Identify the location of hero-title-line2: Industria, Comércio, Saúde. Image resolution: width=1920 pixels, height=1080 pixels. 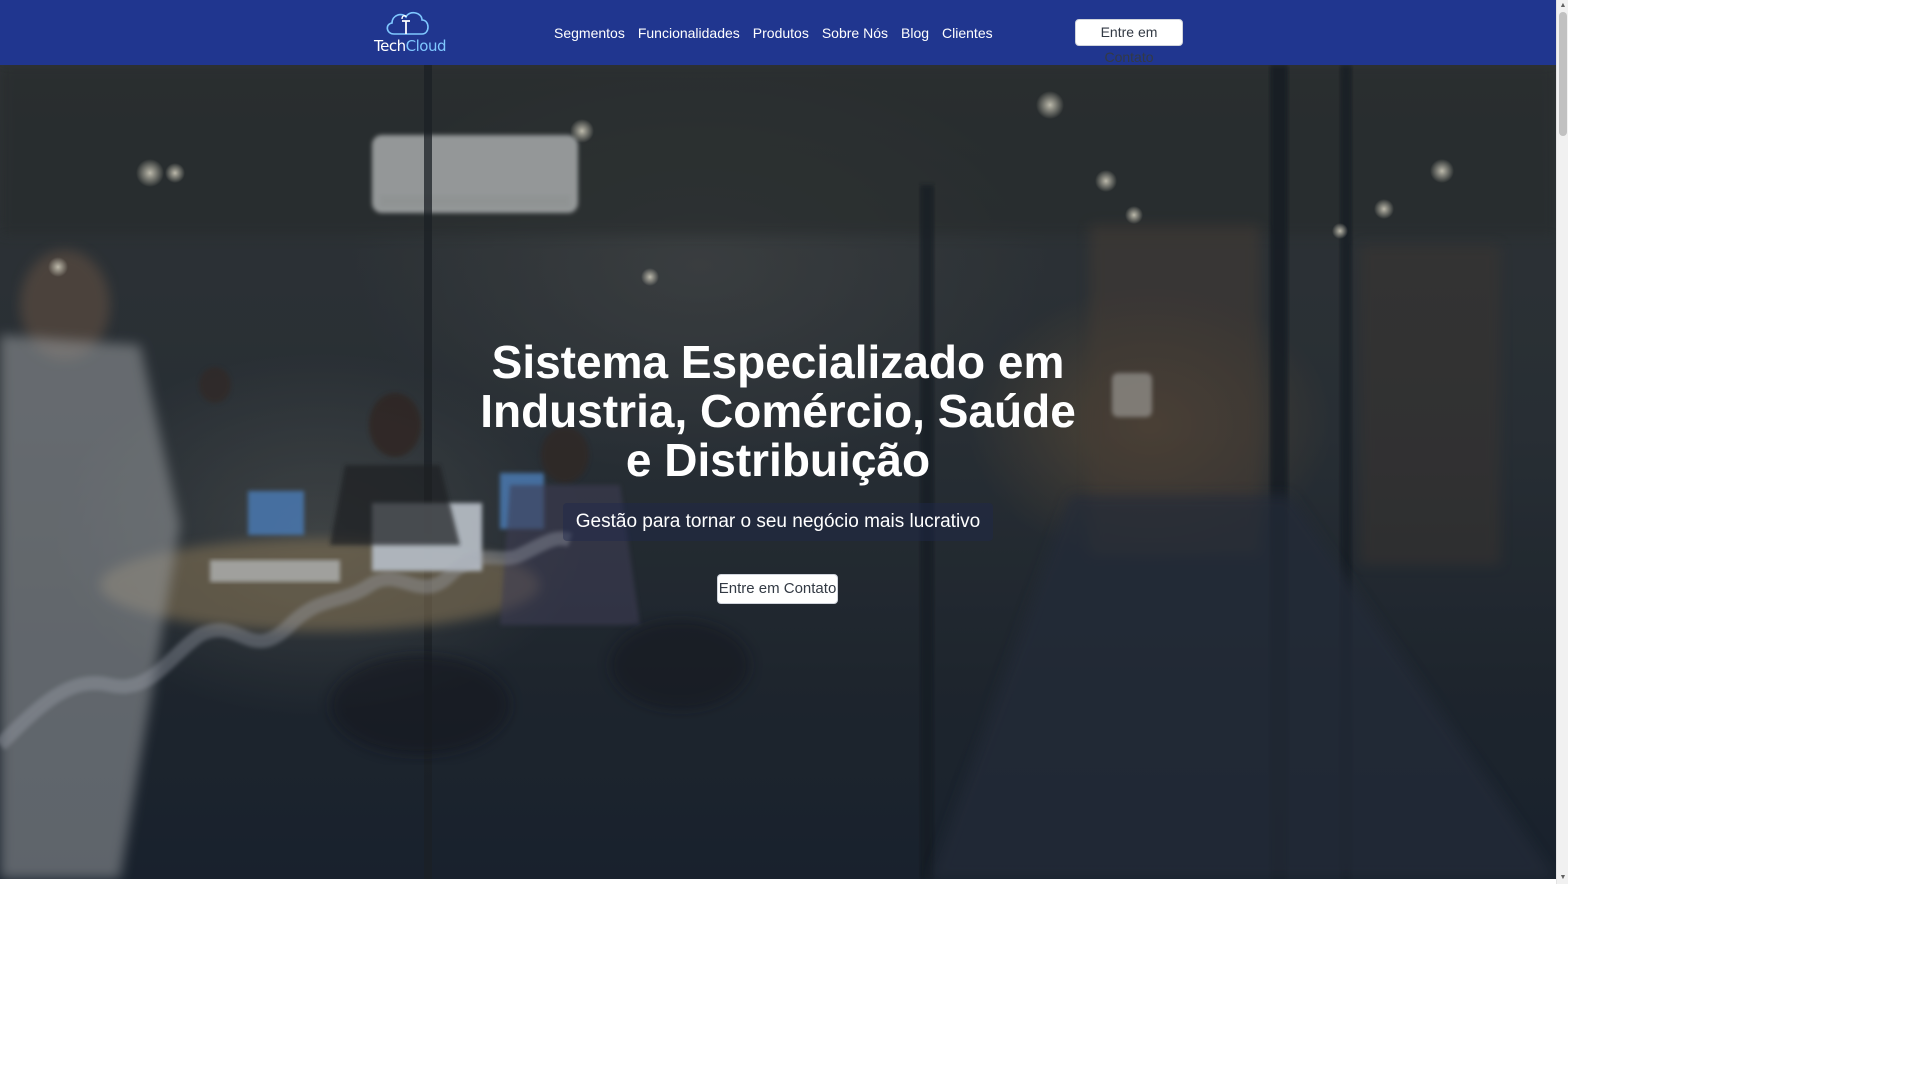
(778, 411).